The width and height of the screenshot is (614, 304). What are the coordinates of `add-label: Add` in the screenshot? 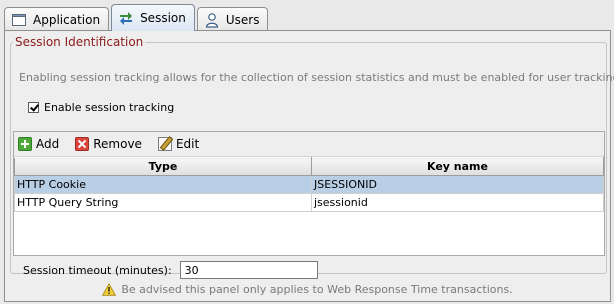 It's located at (48, 144).